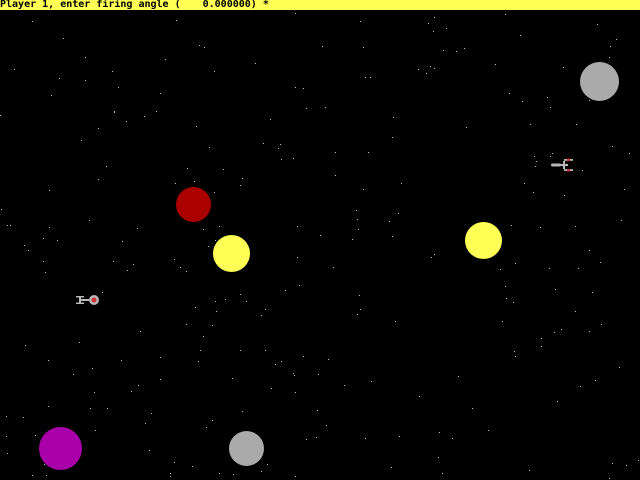 The height and width of the screenshot is (480, 640). I want to click on player-1-ship, so click(87, 300).